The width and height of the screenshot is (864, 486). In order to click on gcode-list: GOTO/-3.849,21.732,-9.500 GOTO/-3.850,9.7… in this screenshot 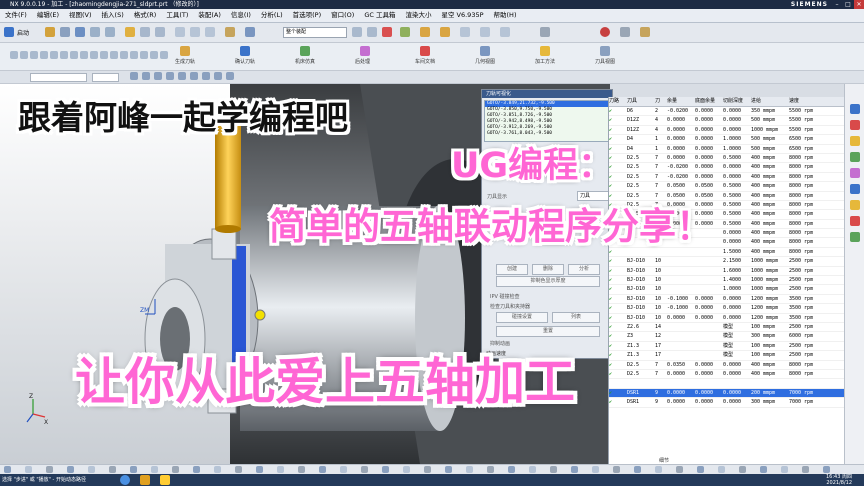, I will do `click(547, 121)`.